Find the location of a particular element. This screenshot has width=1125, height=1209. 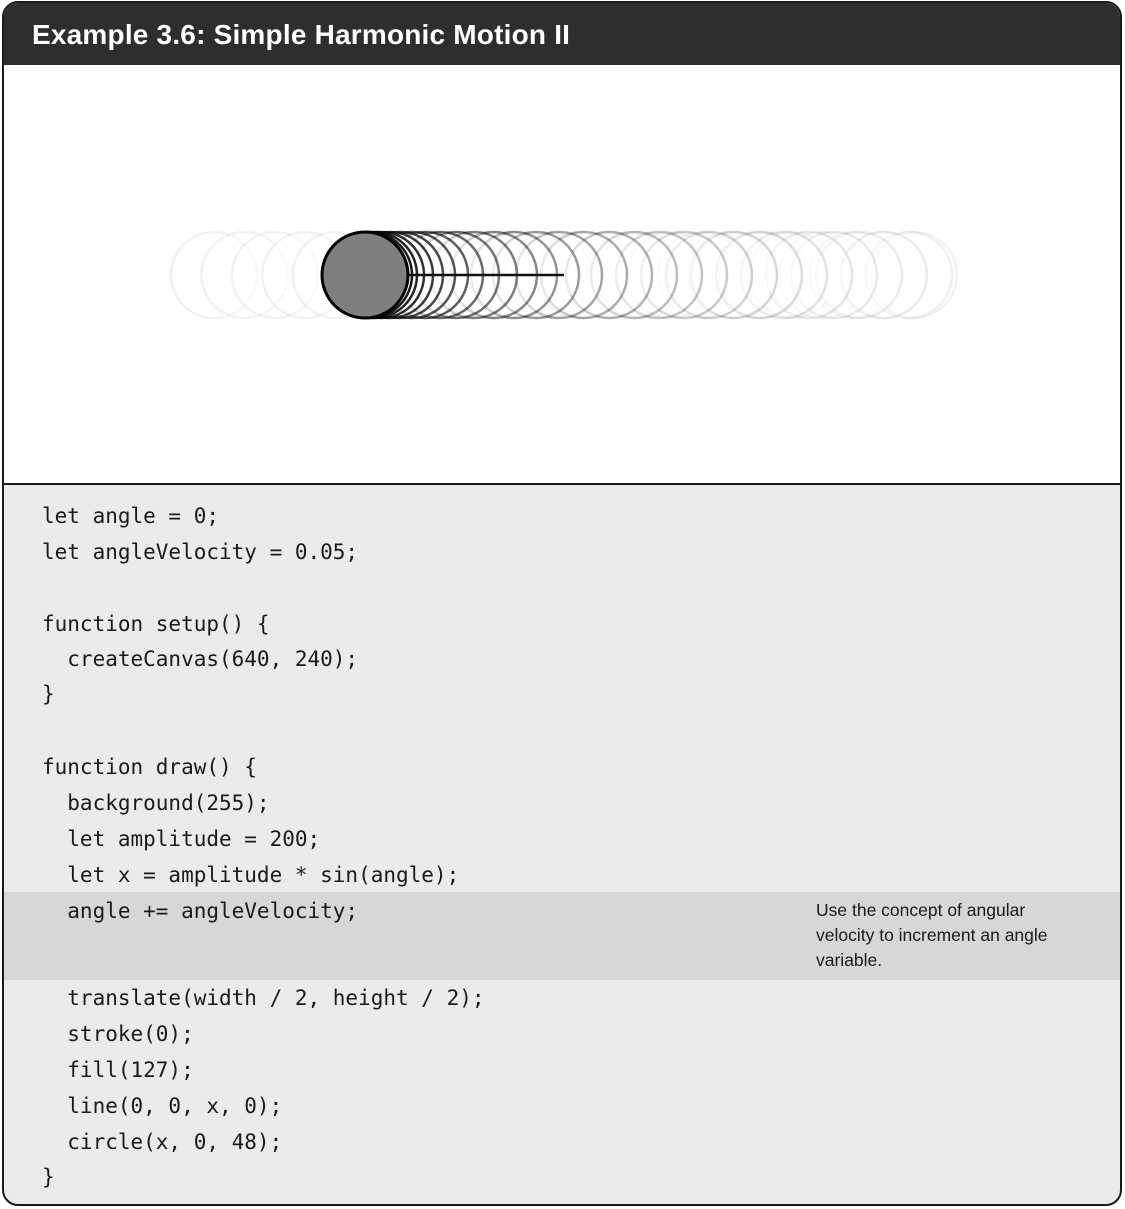

code-line-14: translate(width / 2, height / 2); is located at coordinates (263, 998).